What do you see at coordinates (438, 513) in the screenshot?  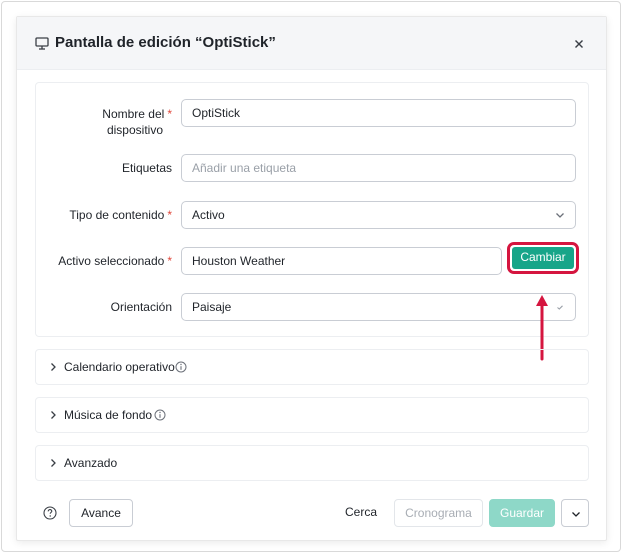 I see `schedule-button: Cronograma` at bounding box center [438, 513].